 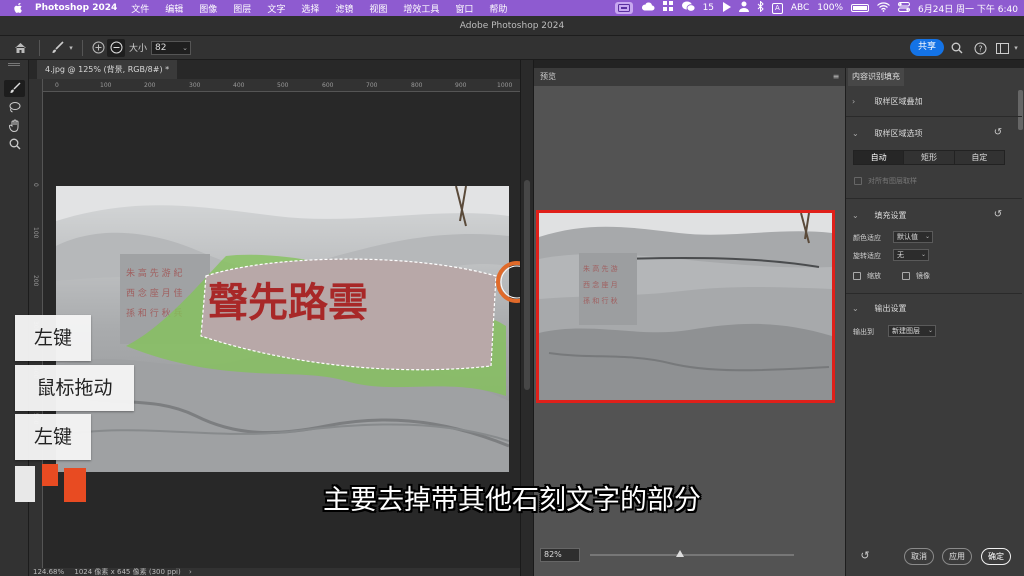 What do you see at coordinates (98, 48) in the screenshot?
I see `brush-add-icon` at bounding box center [98, 48].